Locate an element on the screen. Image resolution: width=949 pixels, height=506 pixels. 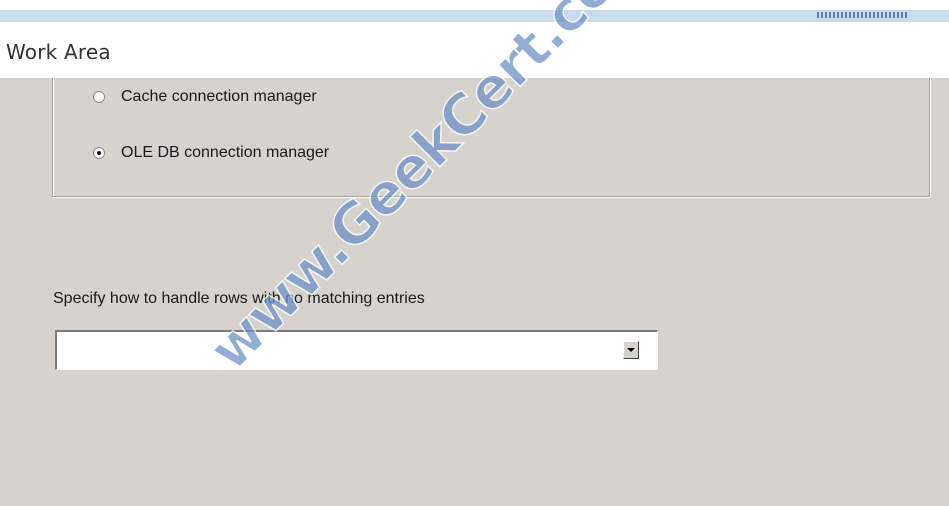
cache-connection-radio is located at coordinates (99, 97).